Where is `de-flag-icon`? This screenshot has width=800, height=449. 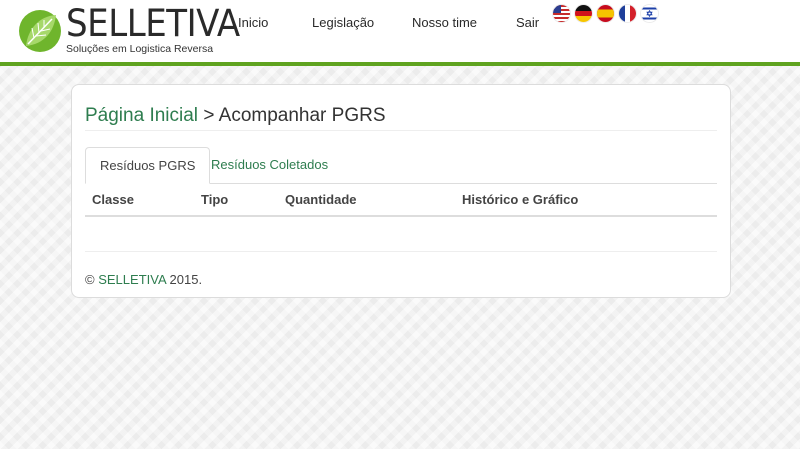
de-flag-icon is located at coordinates (583, 13).